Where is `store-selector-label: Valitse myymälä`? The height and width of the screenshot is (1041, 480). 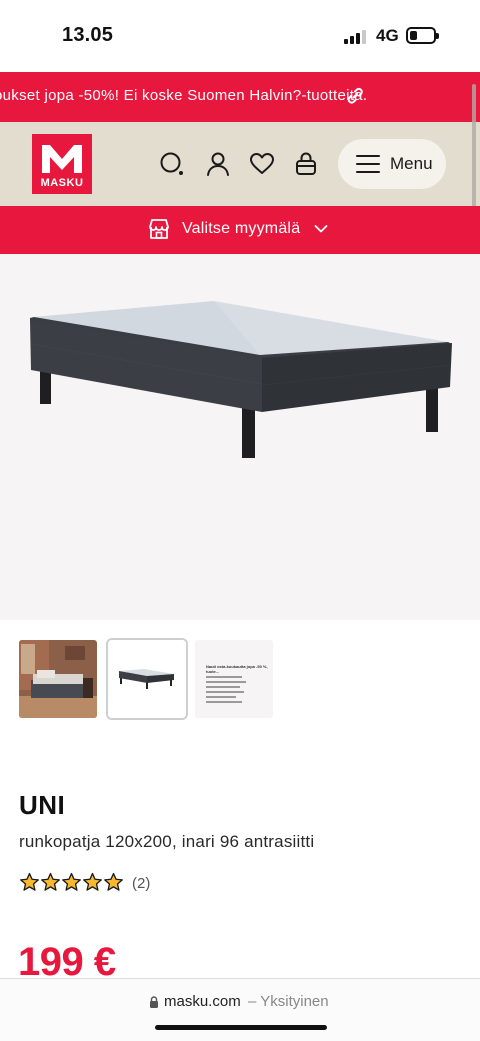 store-selector-label: Valitse myymälä is located at coordinates (241, 228).